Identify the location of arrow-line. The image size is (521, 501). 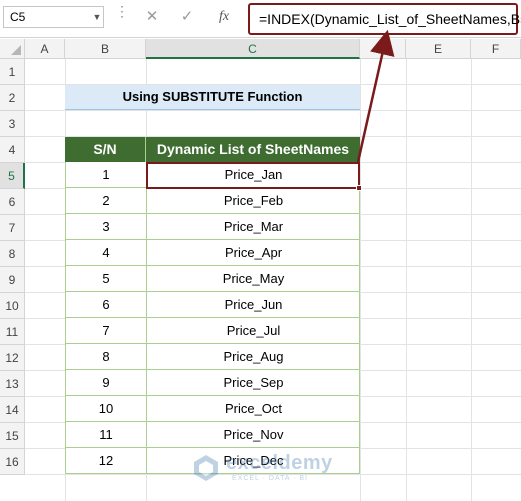
(375, 96).